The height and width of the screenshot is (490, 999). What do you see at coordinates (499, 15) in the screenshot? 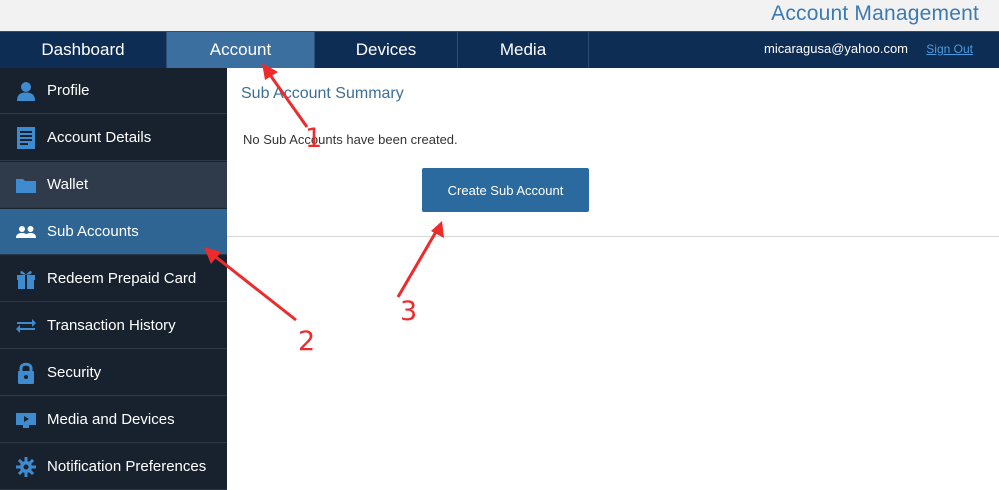
I see `top-header-strip: Account Management` at bounding box center [499, 15].